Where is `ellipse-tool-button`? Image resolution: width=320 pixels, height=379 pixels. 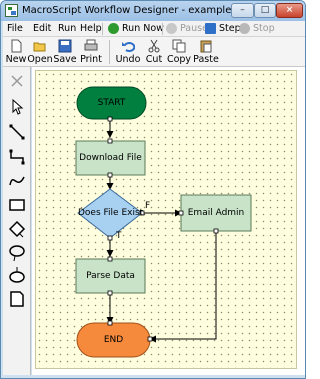
ellipse-tool-button is located at coordinates (17, 275).